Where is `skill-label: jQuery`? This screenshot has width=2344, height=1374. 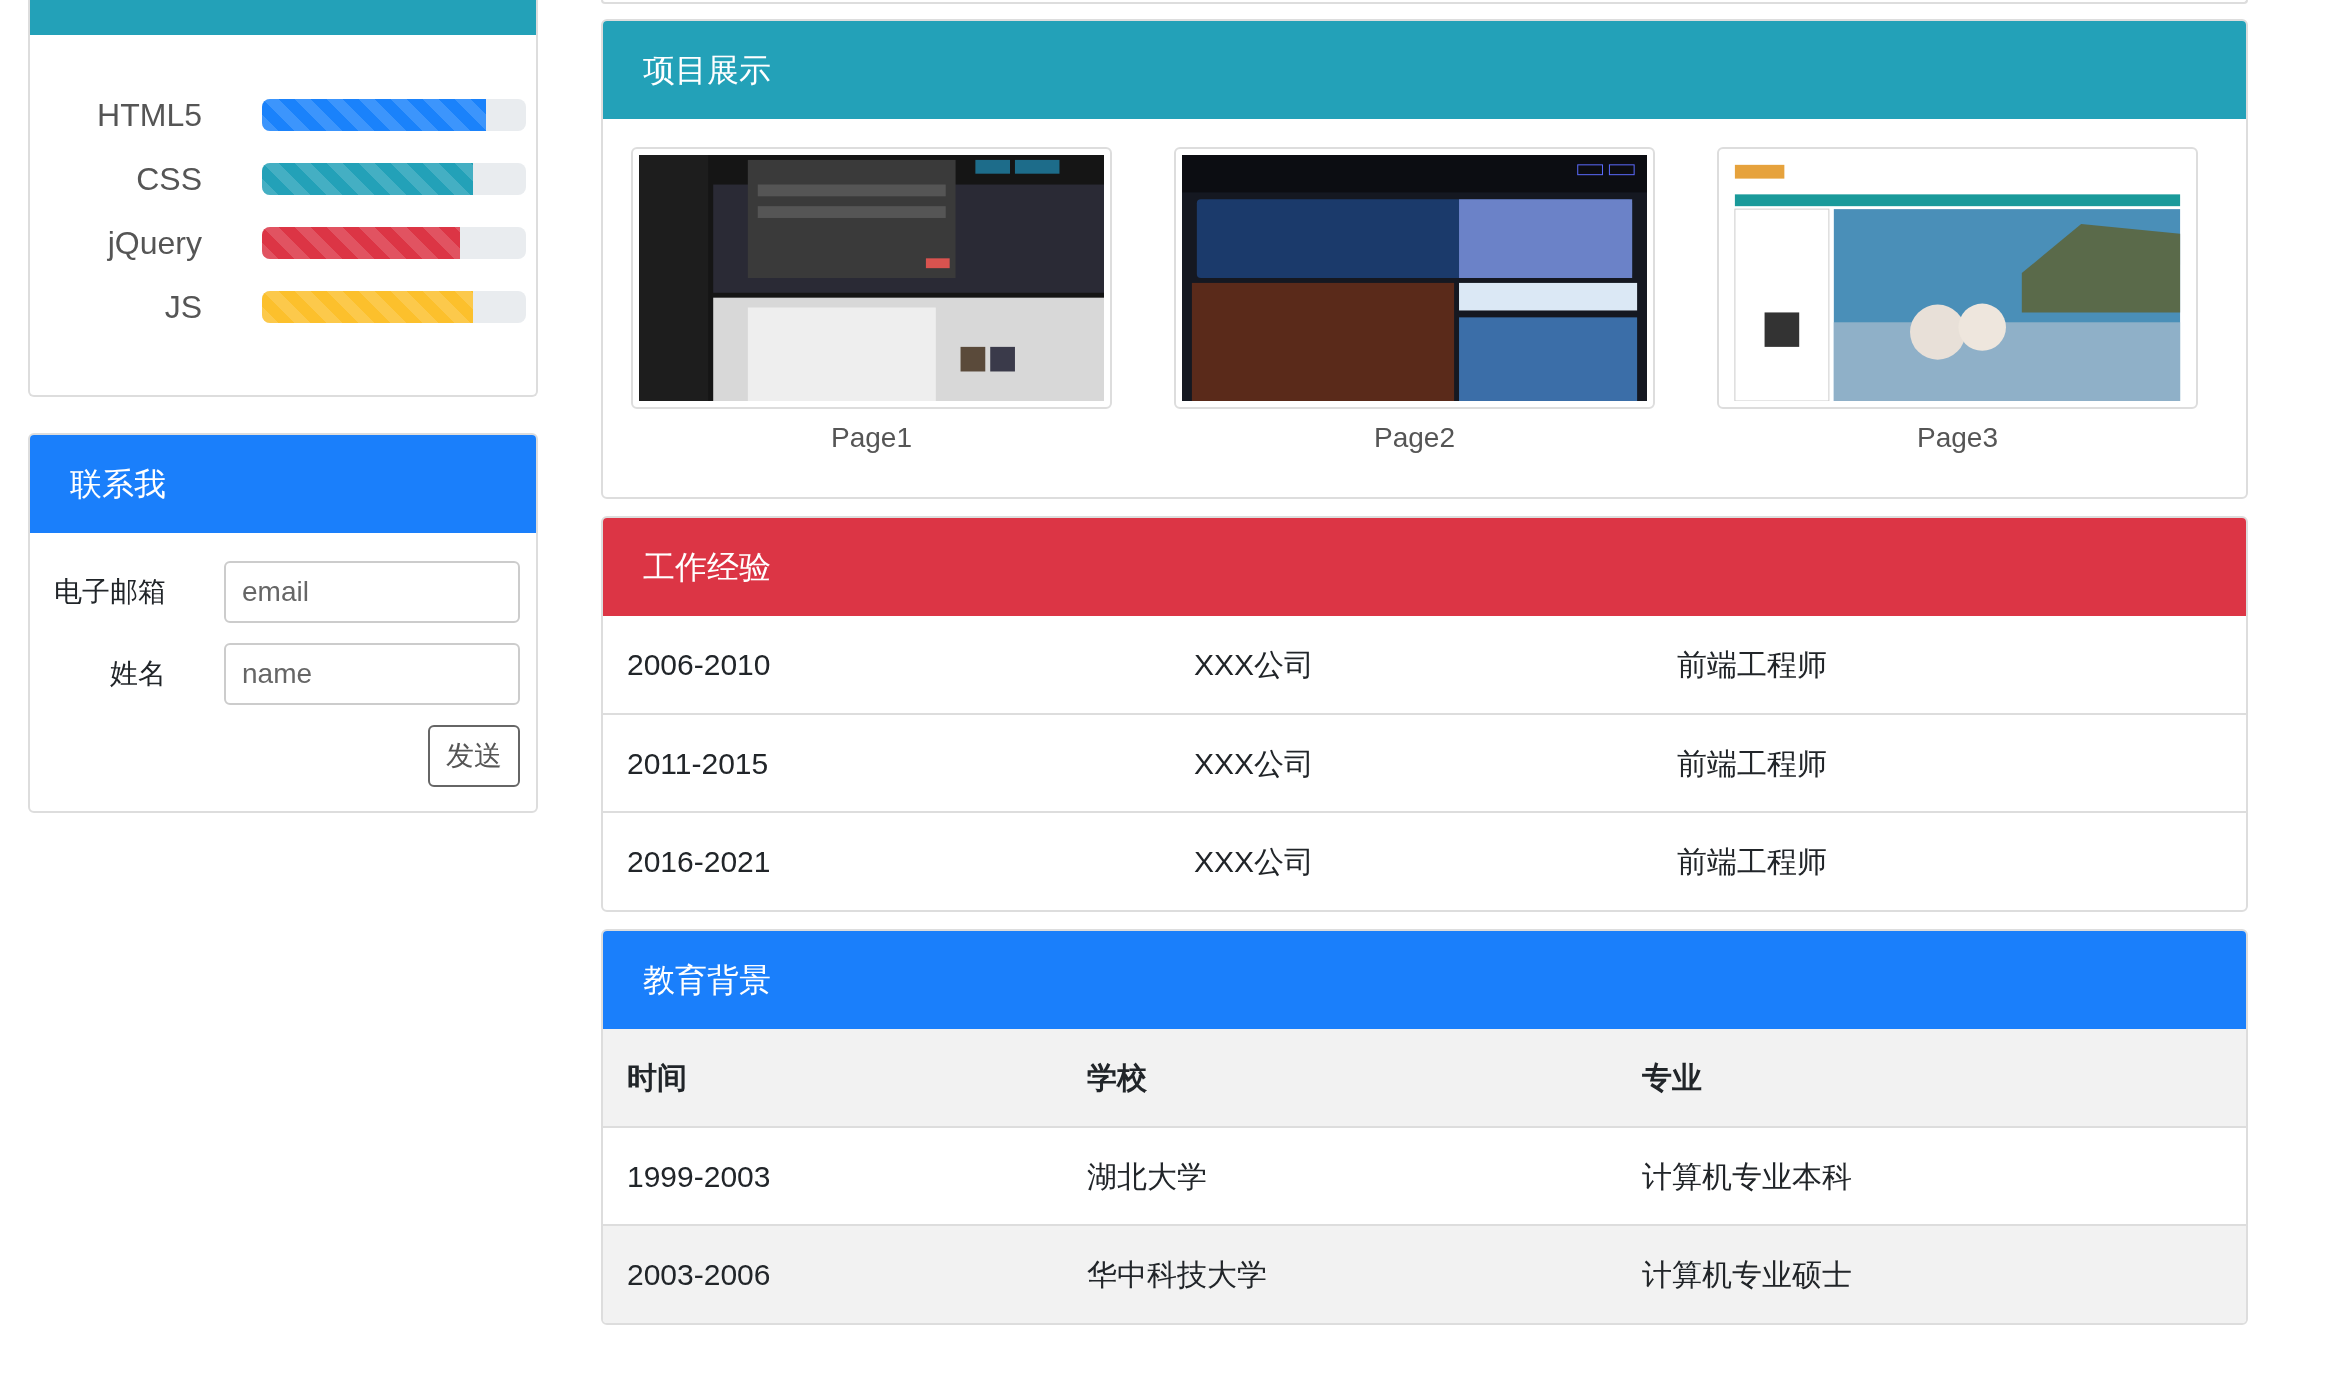 skill-label: jQuery is located at coordinates (154, 243).